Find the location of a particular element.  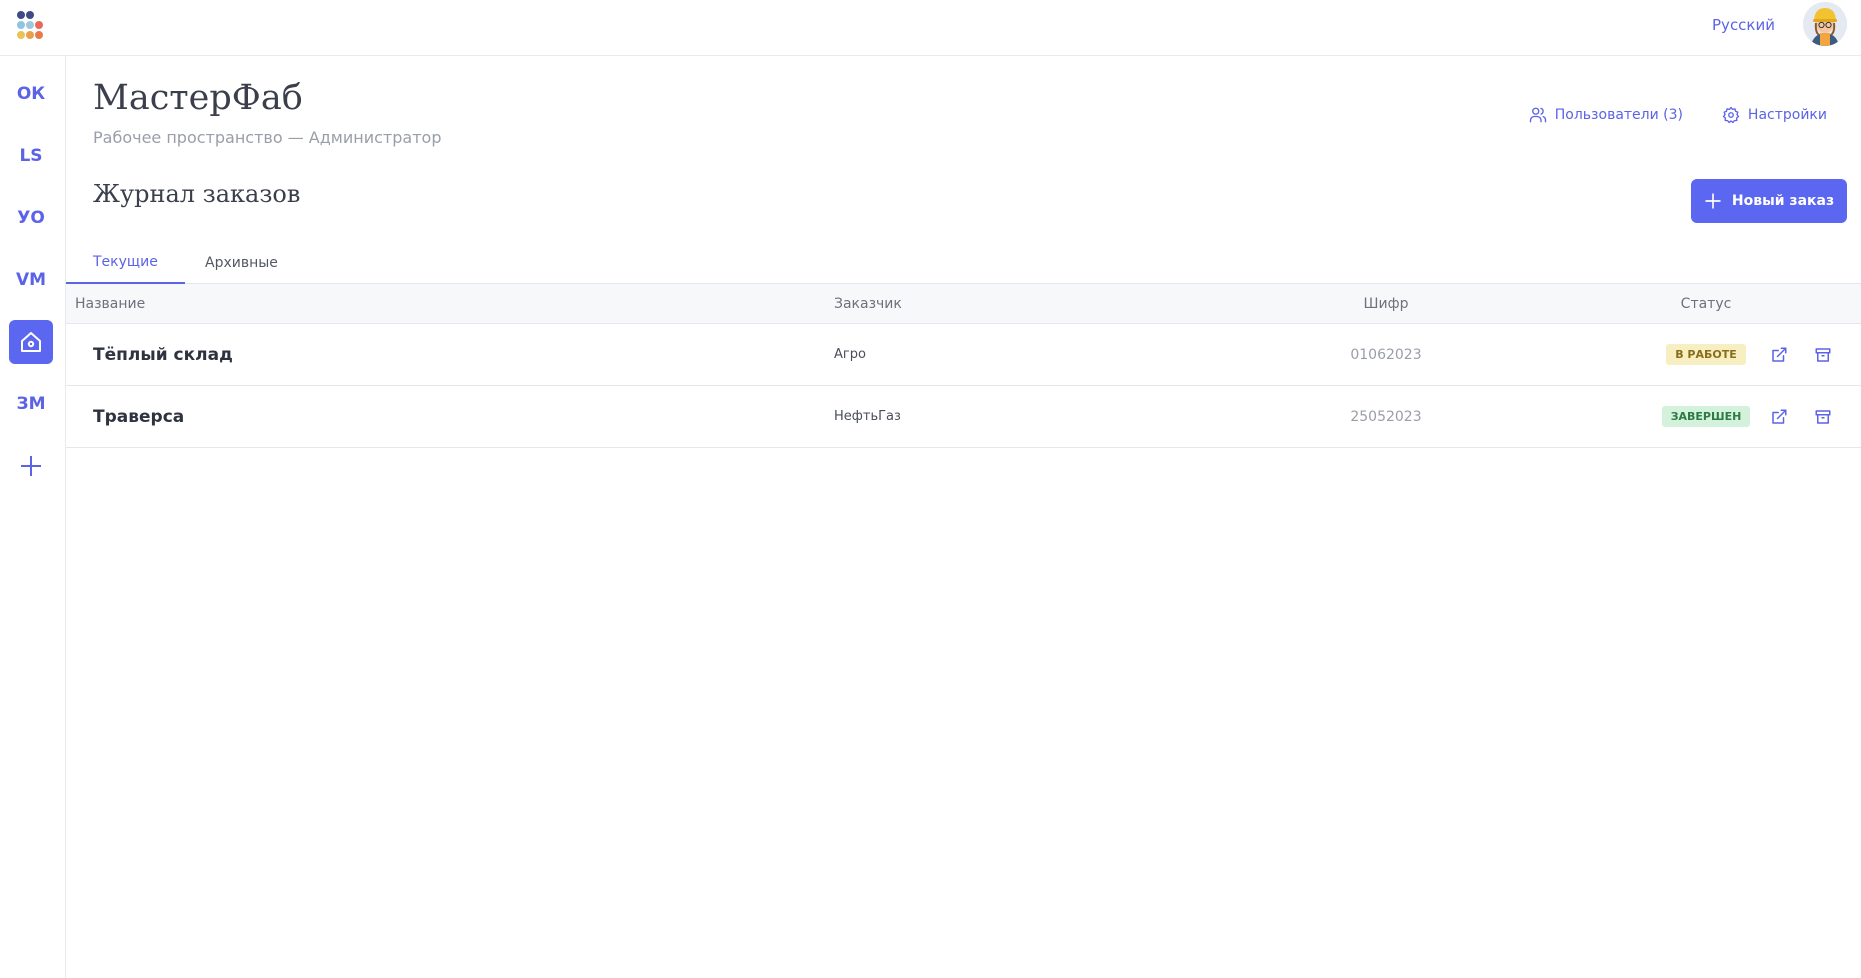

column-code: Шифр is located at coordinates (1386, 303).